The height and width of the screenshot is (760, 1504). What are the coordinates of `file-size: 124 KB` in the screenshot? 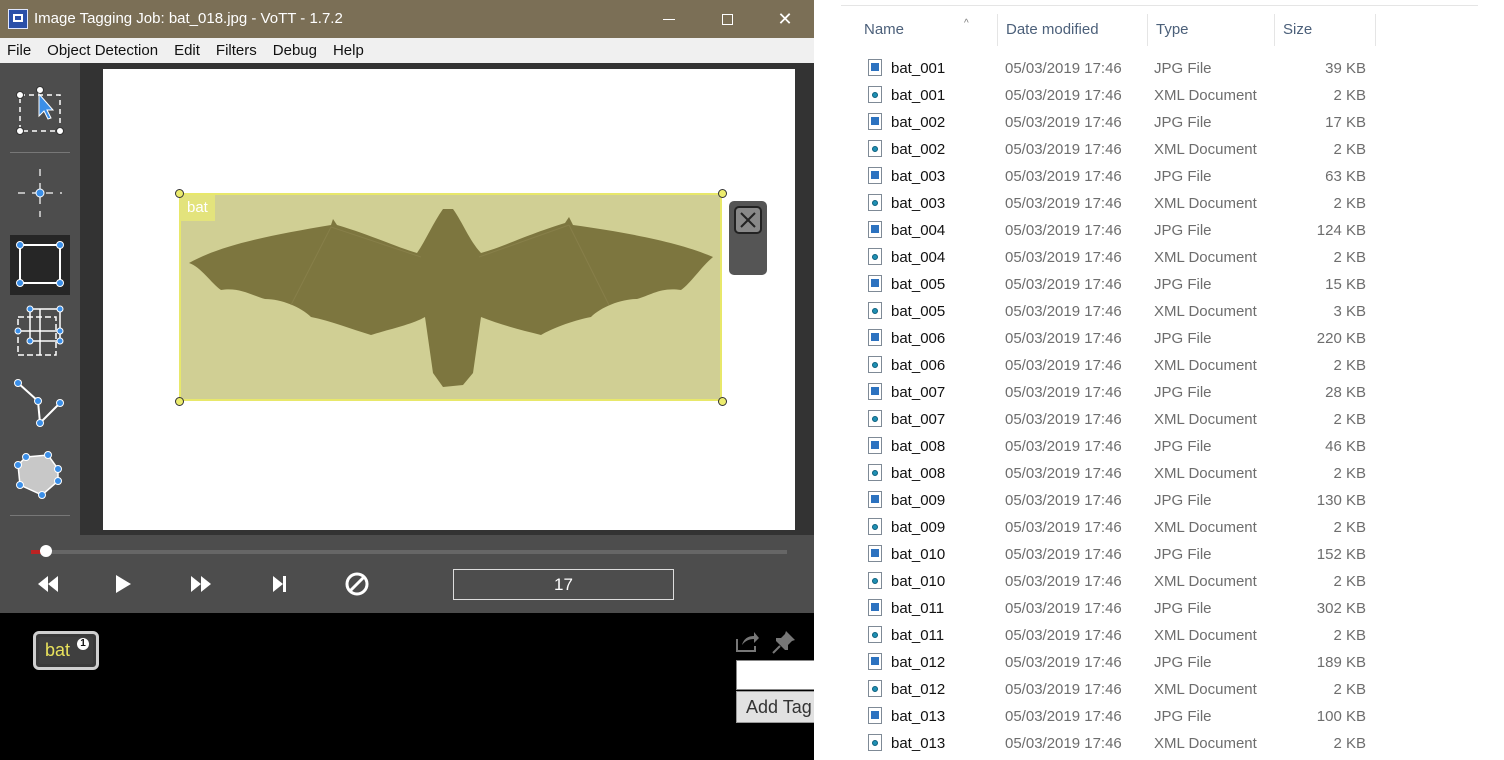 It's located at (1341, 230).